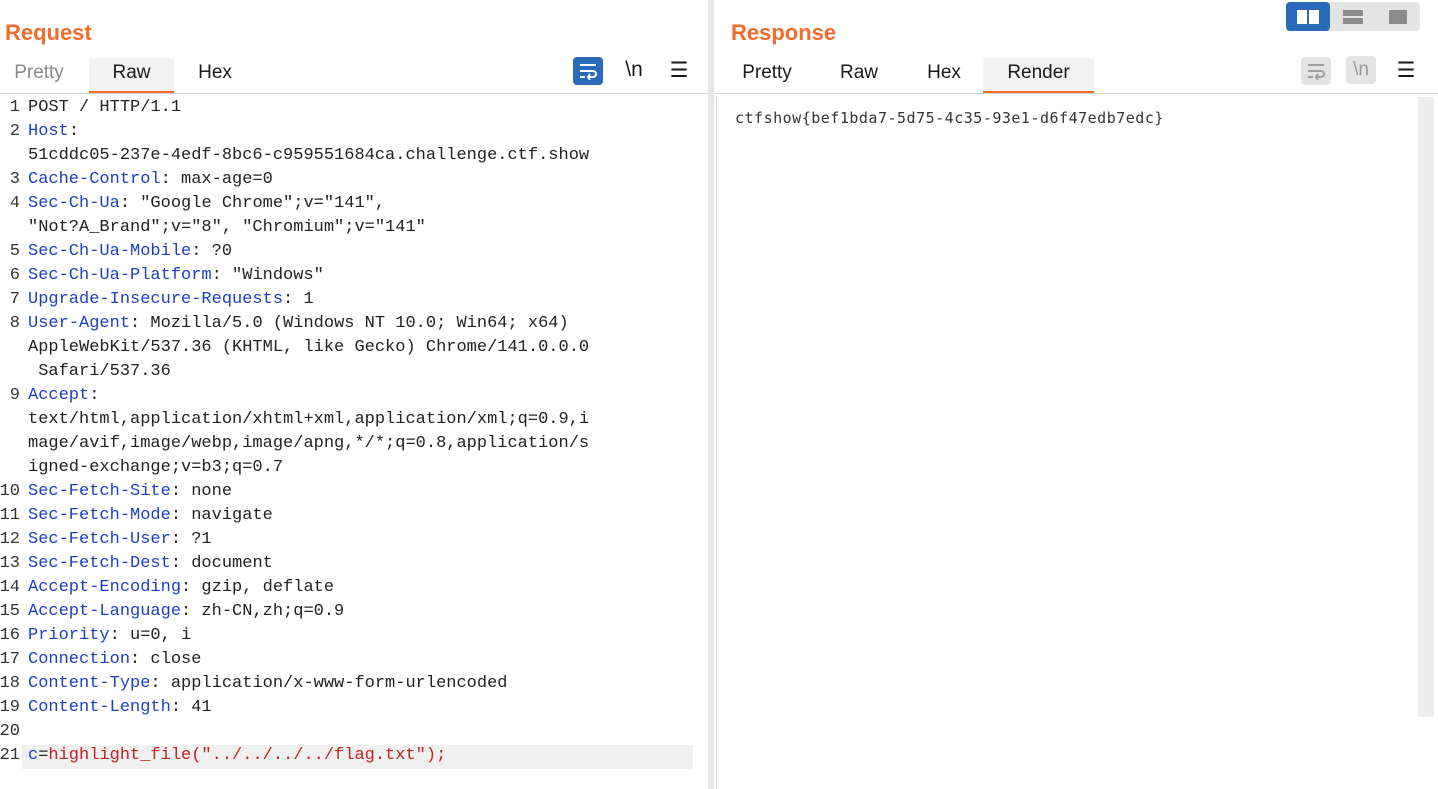 This screenshot has height=789, width=1438. What do you see at coordinates (99, 491) in the screenshot?
I see `header-name: Sec-Fetch-Site` at bounding box center [99, 491].